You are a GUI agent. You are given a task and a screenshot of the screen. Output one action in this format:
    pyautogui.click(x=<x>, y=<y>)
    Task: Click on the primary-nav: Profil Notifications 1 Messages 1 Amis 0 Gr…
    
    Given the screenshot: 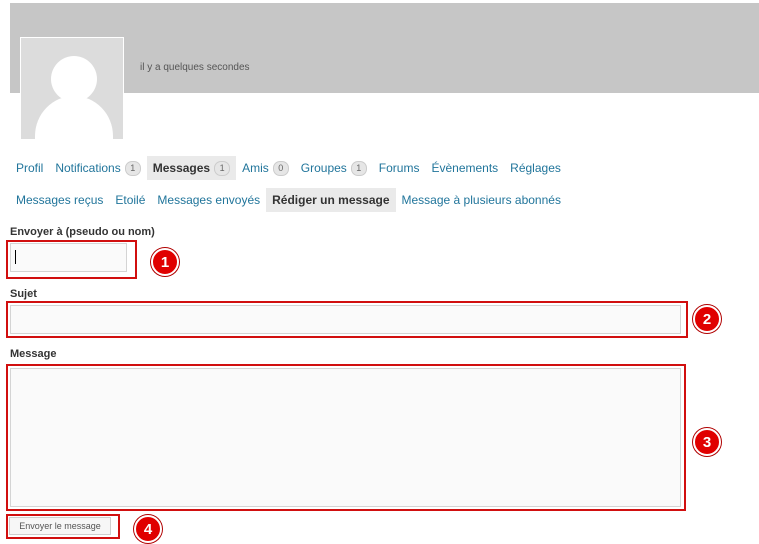 What is the action you would take?
    pyautogui.click(x=288, y=168)
    